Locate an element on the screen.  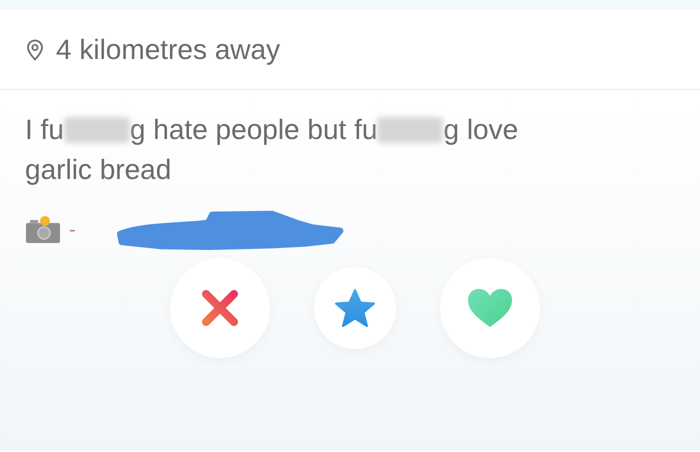
distance-text: 4 kilometres away is located at coordinates (168, 49).